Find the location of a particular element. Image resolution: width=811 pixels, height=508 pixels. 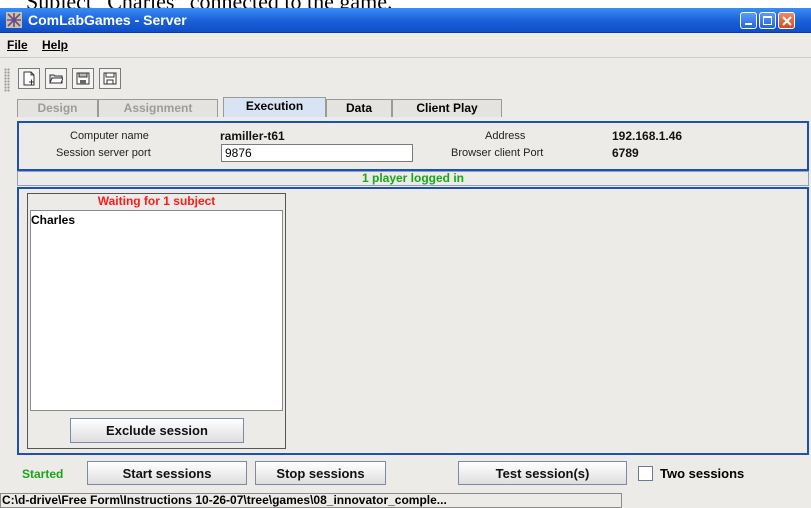

app-icon is located at coordinates (14, 20).